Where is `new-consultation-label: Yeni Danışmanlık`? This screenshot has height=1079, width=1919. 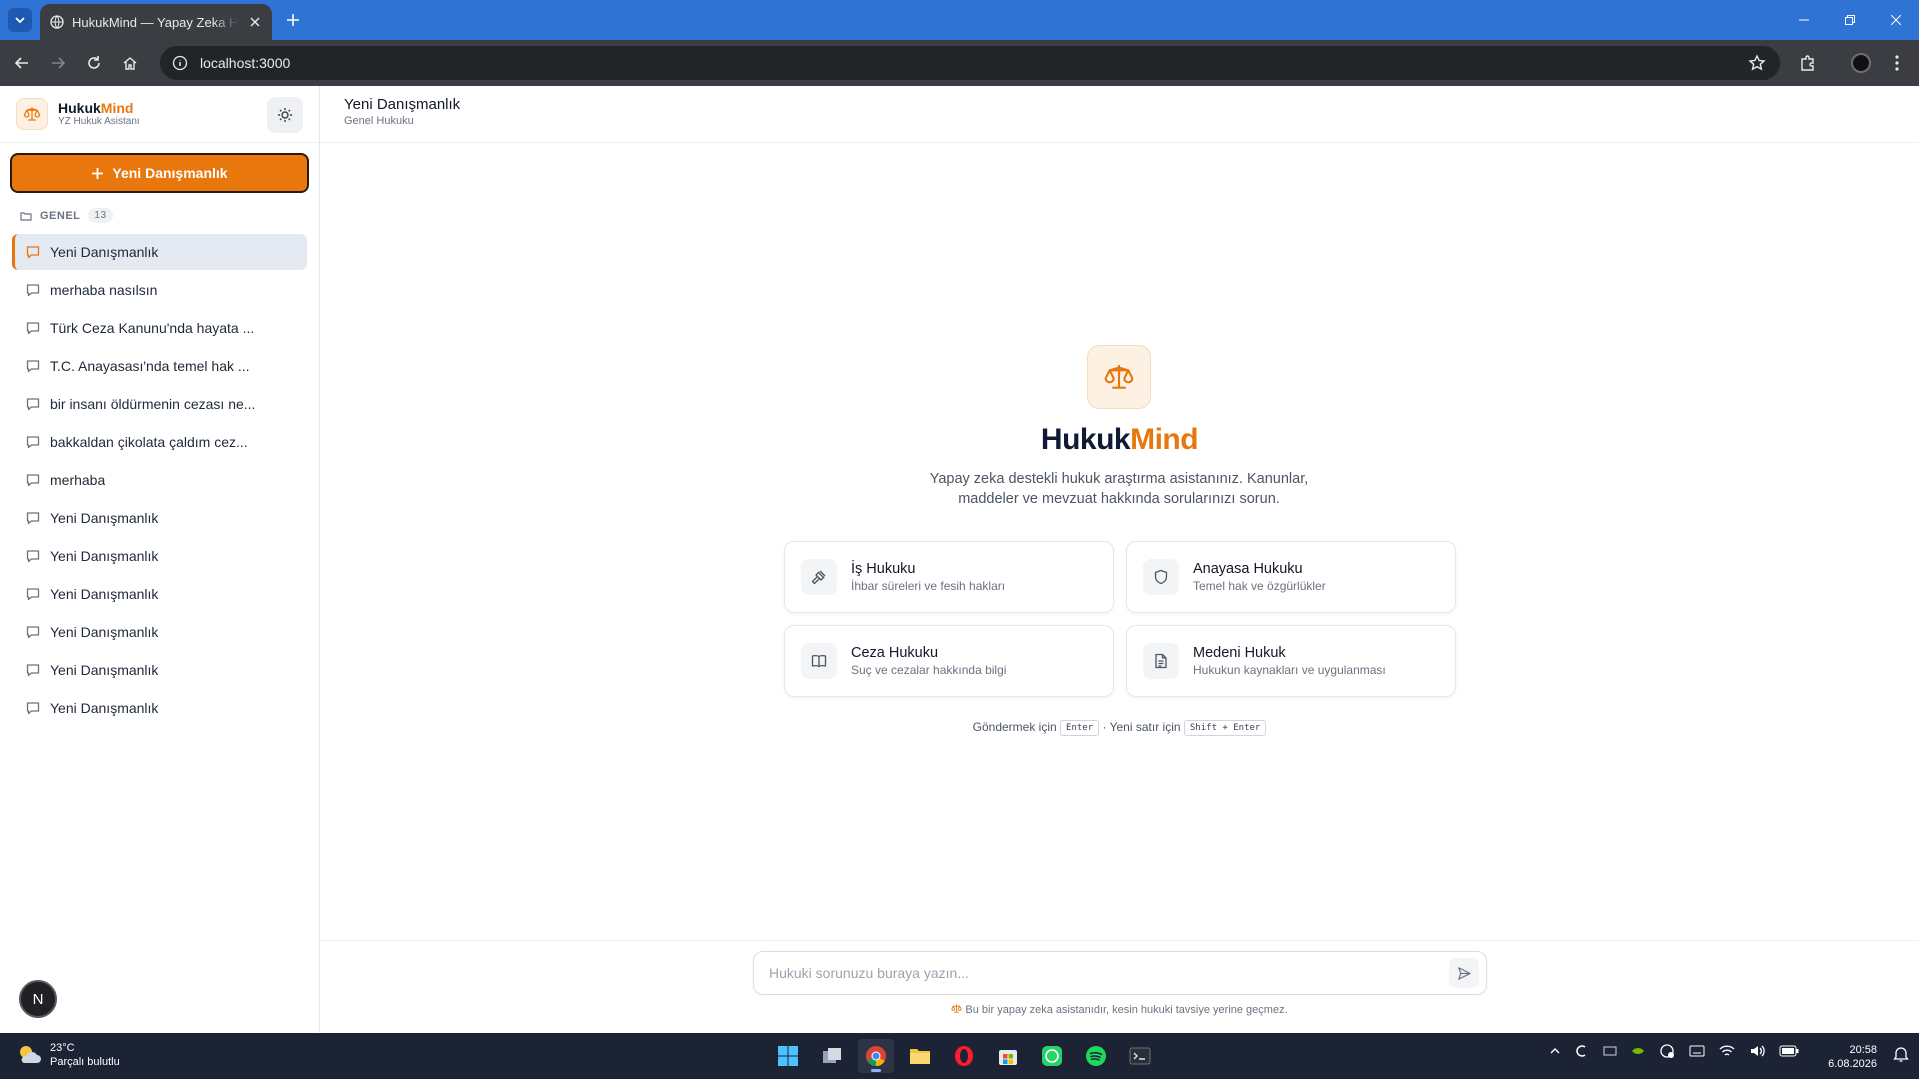 new-consultation-label: Yeni Danışmanlık is located at coordinates (170, 173).